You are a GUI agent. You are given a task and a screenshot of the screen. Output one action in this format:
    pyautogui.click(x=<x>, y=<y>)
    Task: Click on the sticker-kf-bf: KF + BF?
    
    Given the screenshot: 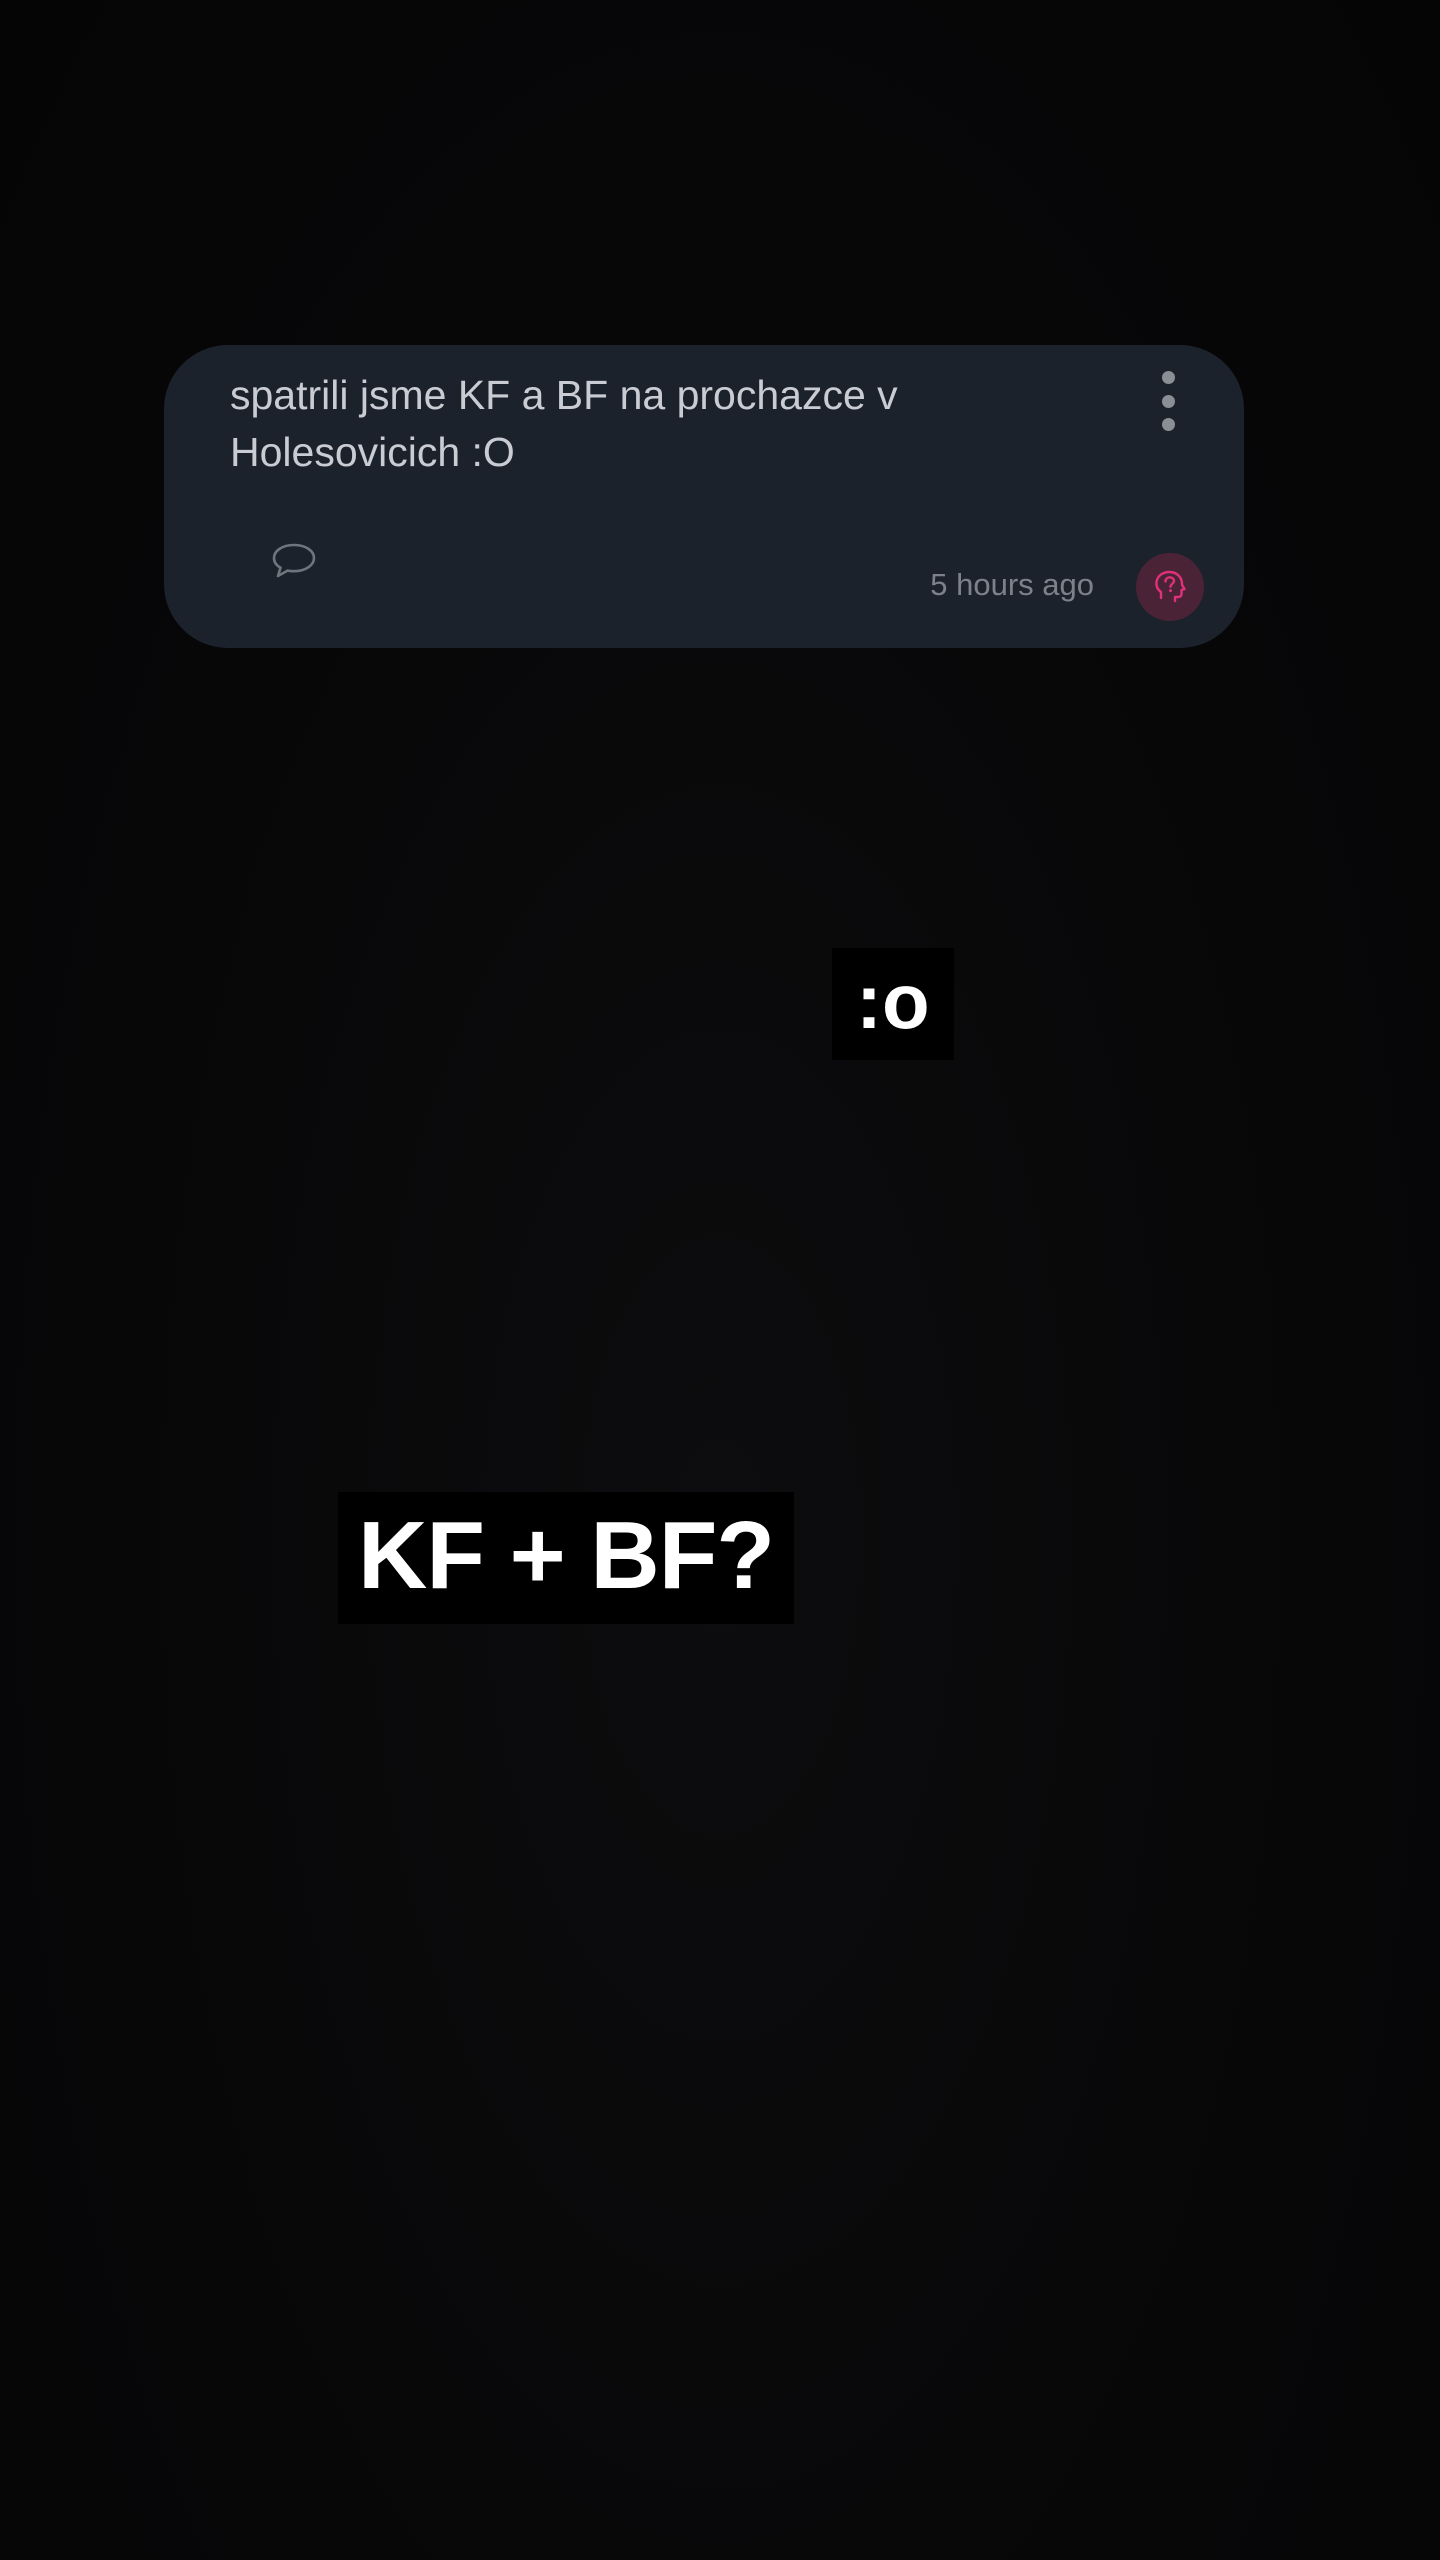 What is the action you would take?
    pyautogui.click(x=566, y=1558)
    